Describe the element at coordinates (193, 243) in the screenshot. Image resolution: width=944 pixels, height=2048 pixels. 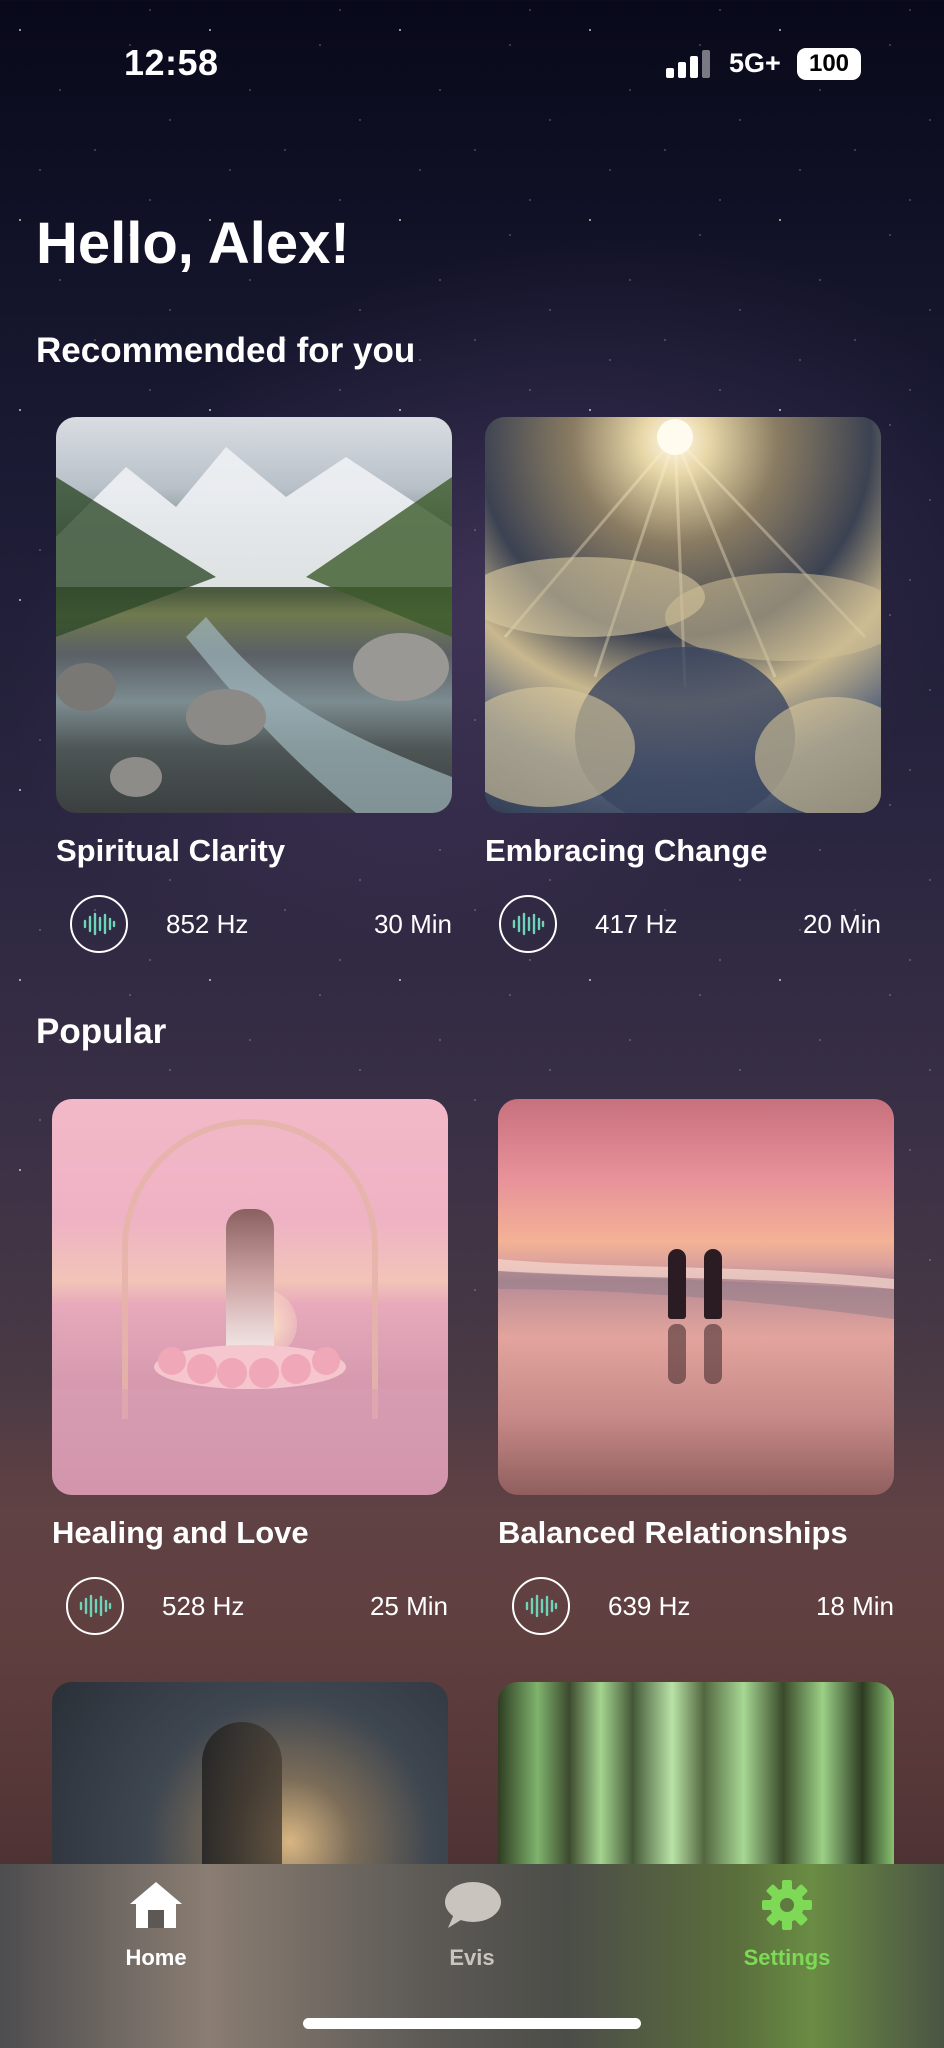
I see `greeting-title: Hello, Alex!` at that location.